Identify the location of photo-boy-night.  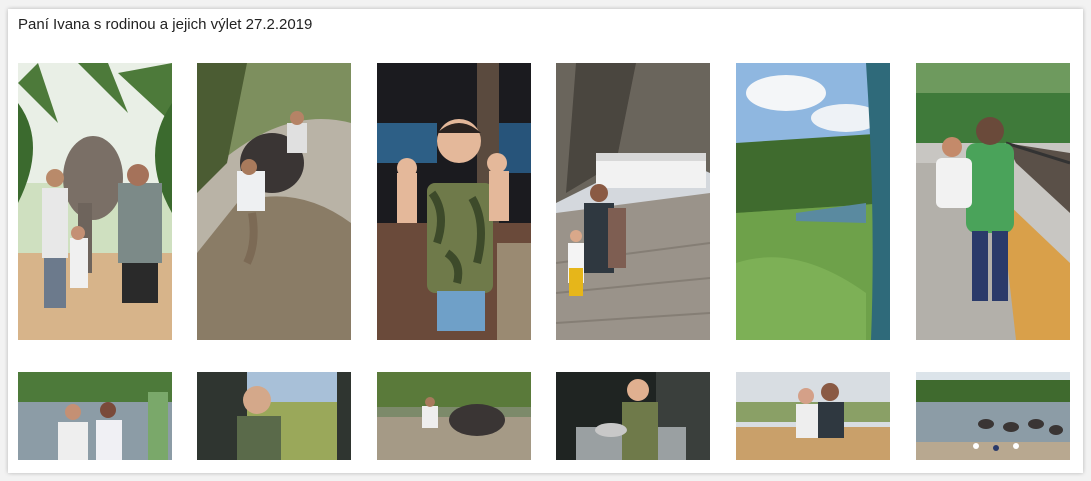
(454, 201).